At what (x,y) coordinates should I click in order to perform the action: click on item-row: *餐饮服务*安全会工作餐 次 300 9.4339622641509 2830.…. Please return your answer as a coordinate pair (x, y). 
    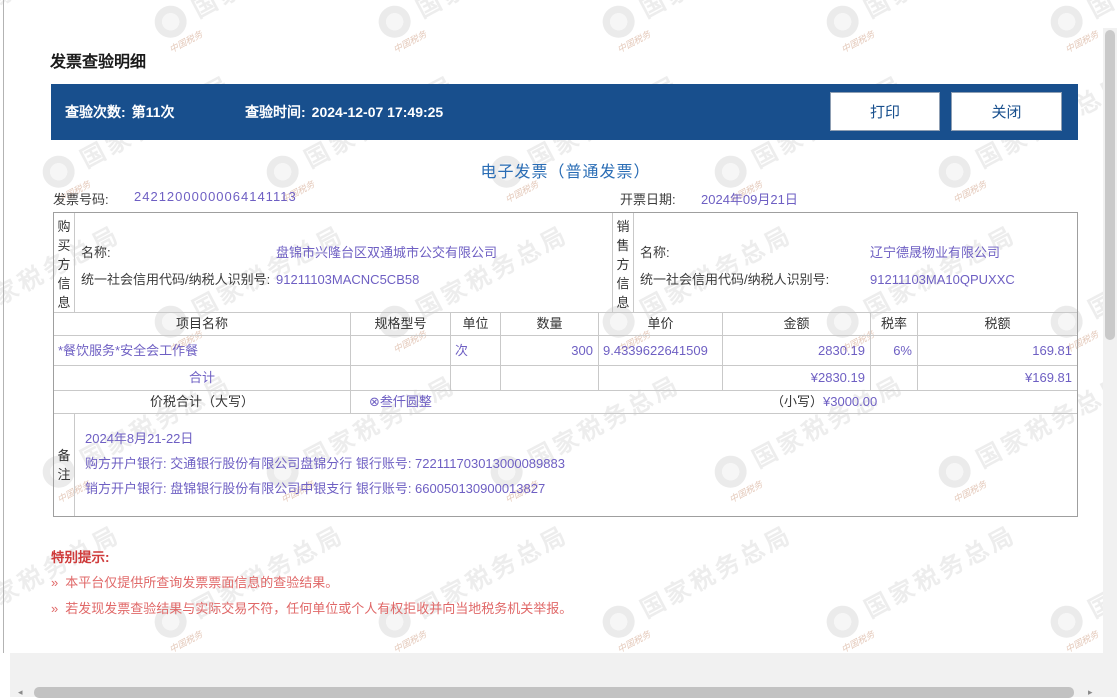
    Looking at the image, I should click on (565, 351).